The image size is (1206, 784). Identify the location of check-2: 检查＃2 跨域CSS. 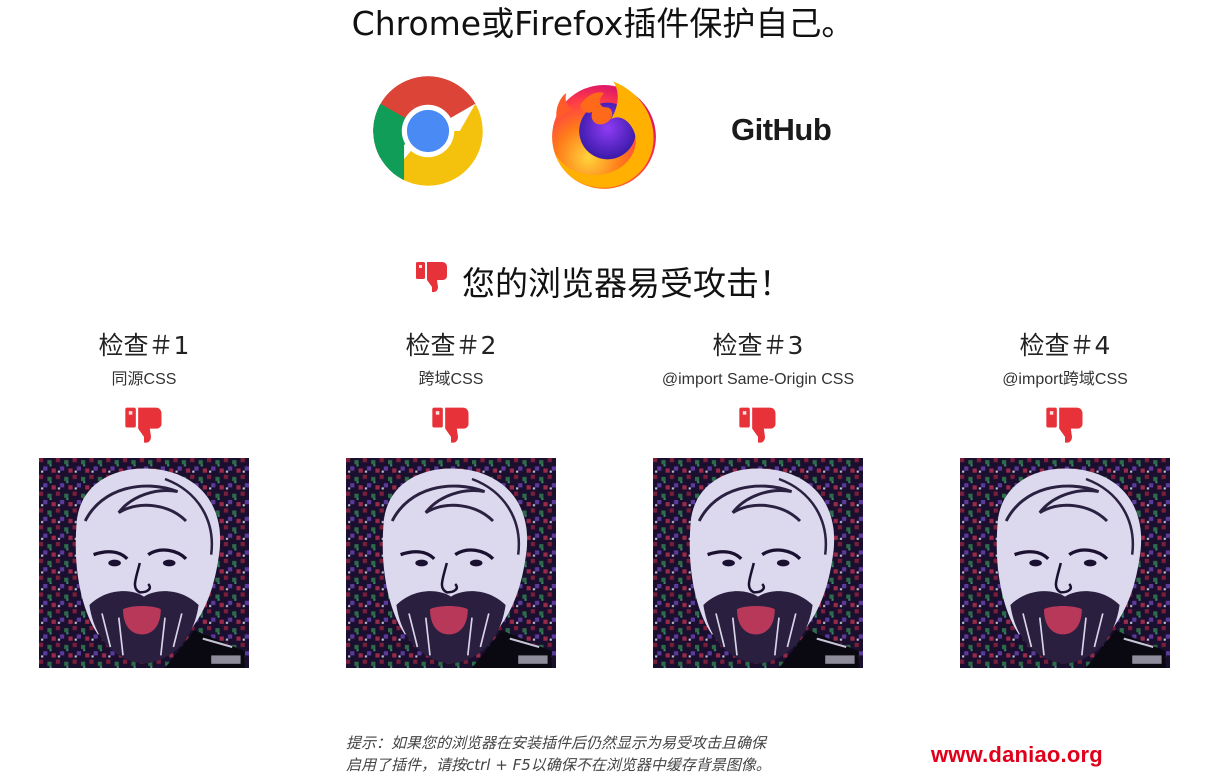
(451, 498).